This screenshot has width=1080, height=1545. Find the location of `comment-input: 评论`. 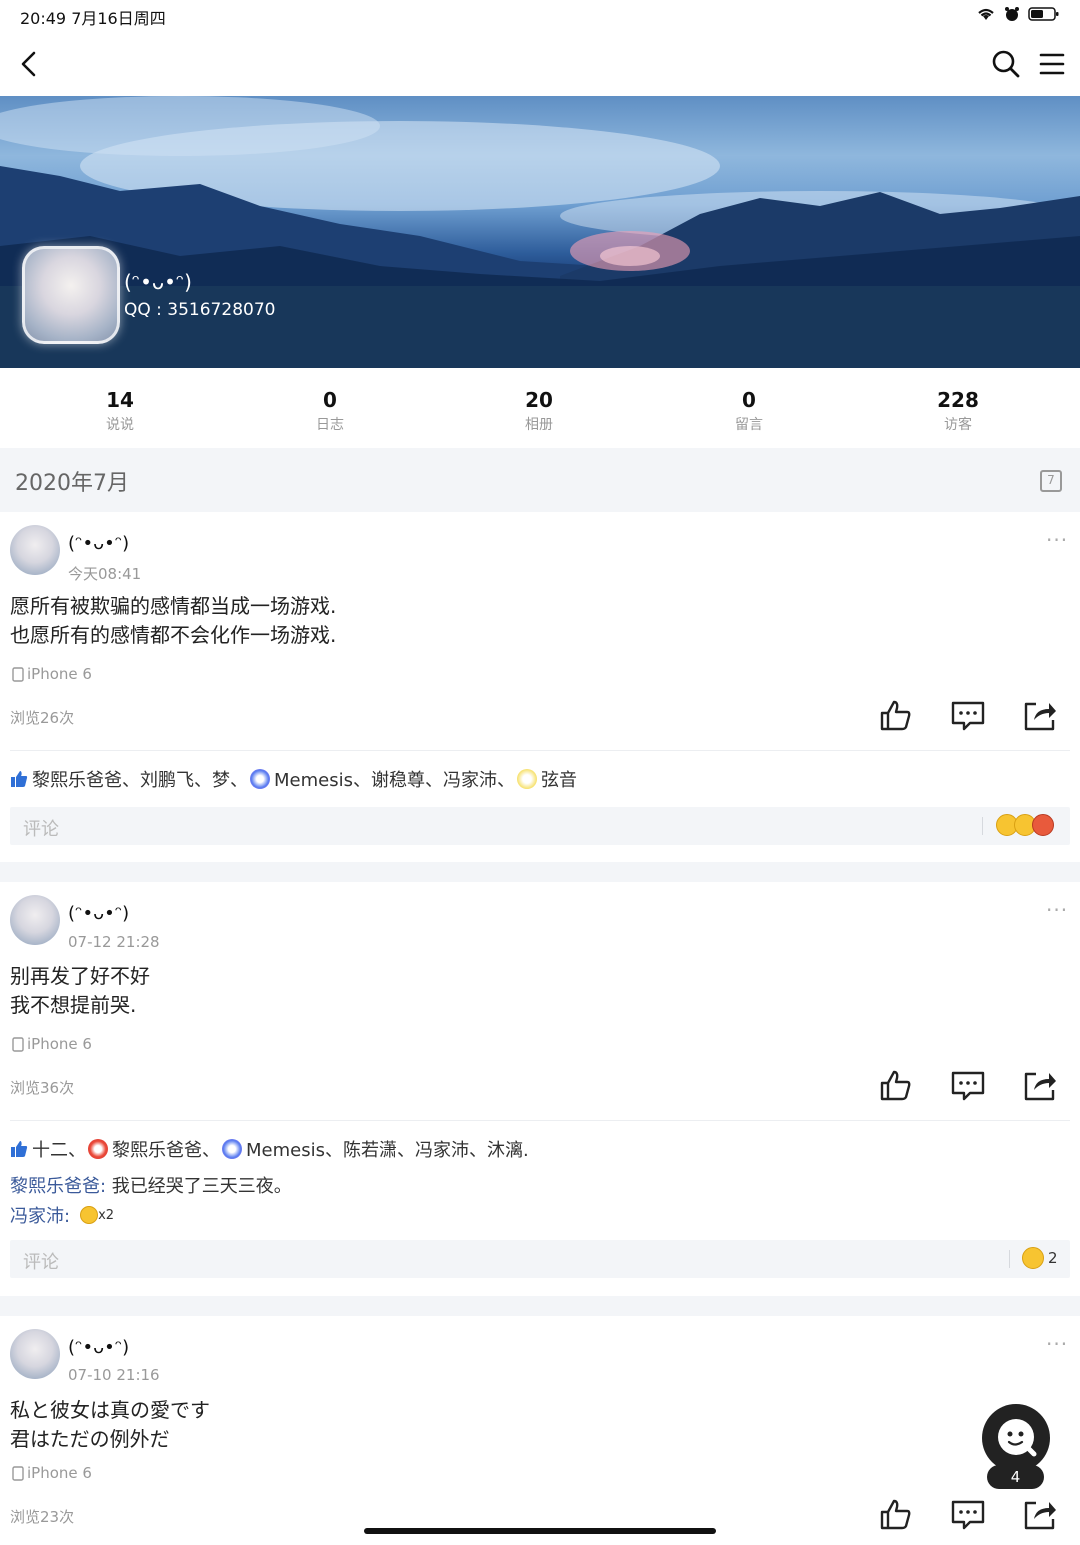

comment-input: 评论 is located at coordinates (540, 826).